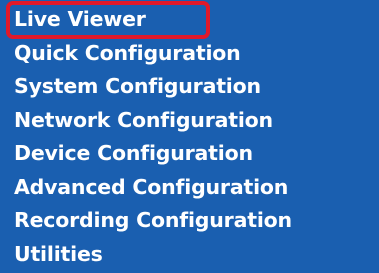 The image size is (379, 273). What do you see at coordinates (189, 155) in the screenshot?
I see `menu-item-device-configuration: Device Configuration` at bounding box center [189, 155].